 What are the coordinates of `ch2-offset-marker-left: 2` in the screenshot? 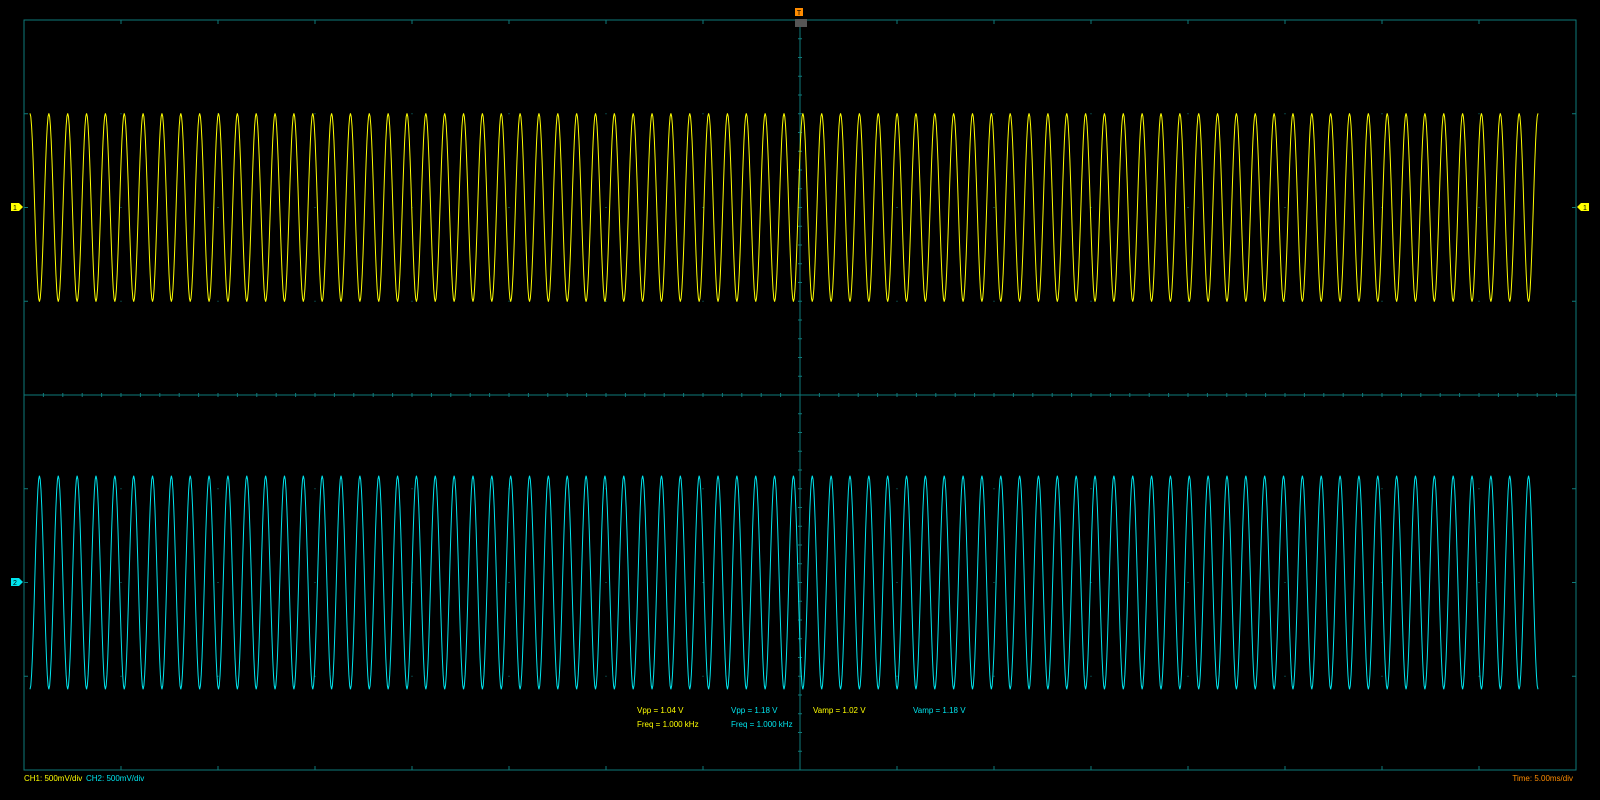 It's located at (17, 582).